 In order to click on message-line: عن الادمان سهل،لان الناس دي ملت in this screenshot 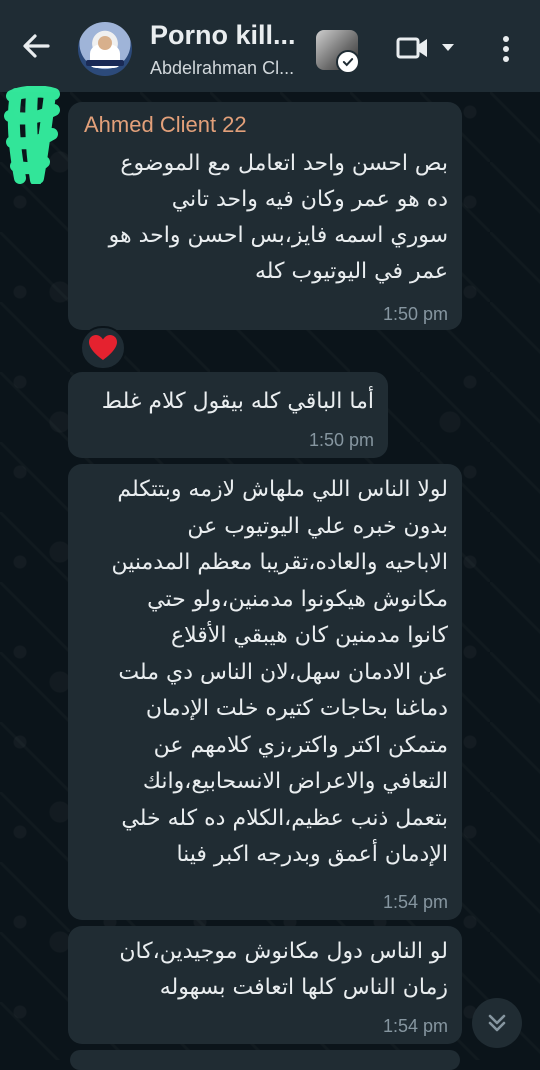, I will do `click(283, 672)`.